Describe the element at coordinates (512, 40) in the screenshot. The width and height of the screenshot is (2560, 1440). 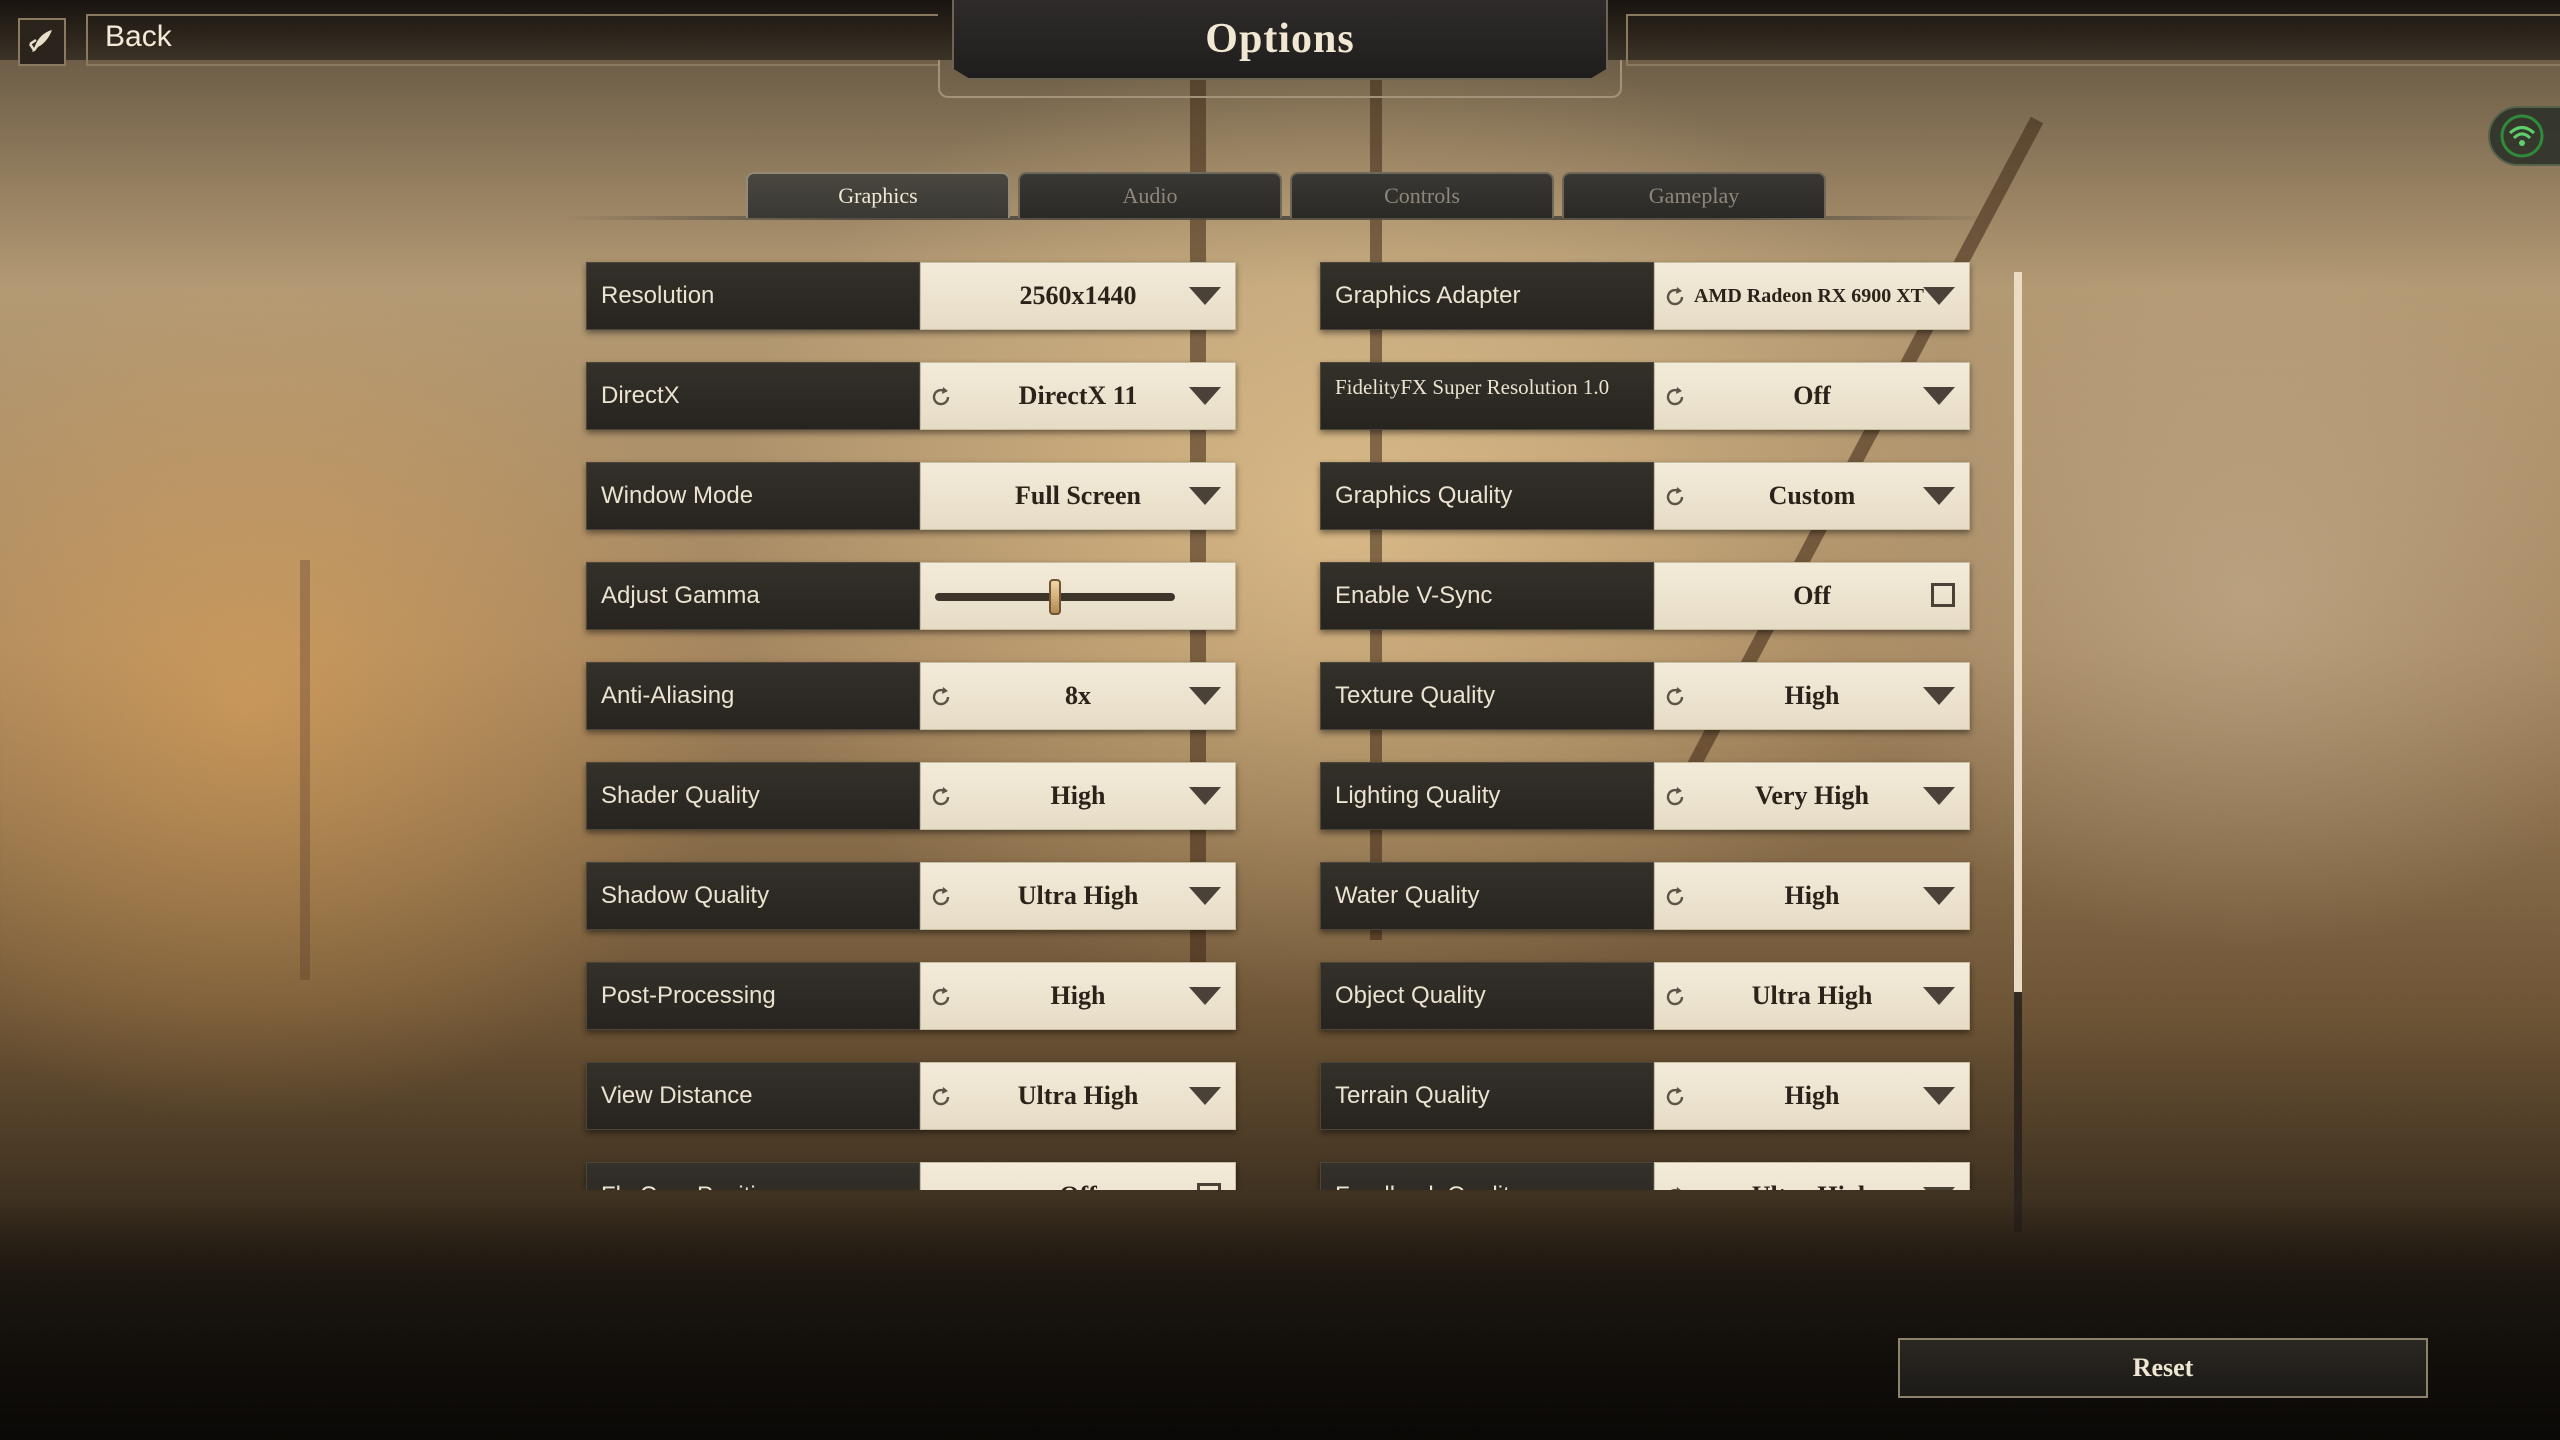
I see `back-frame` at that location.